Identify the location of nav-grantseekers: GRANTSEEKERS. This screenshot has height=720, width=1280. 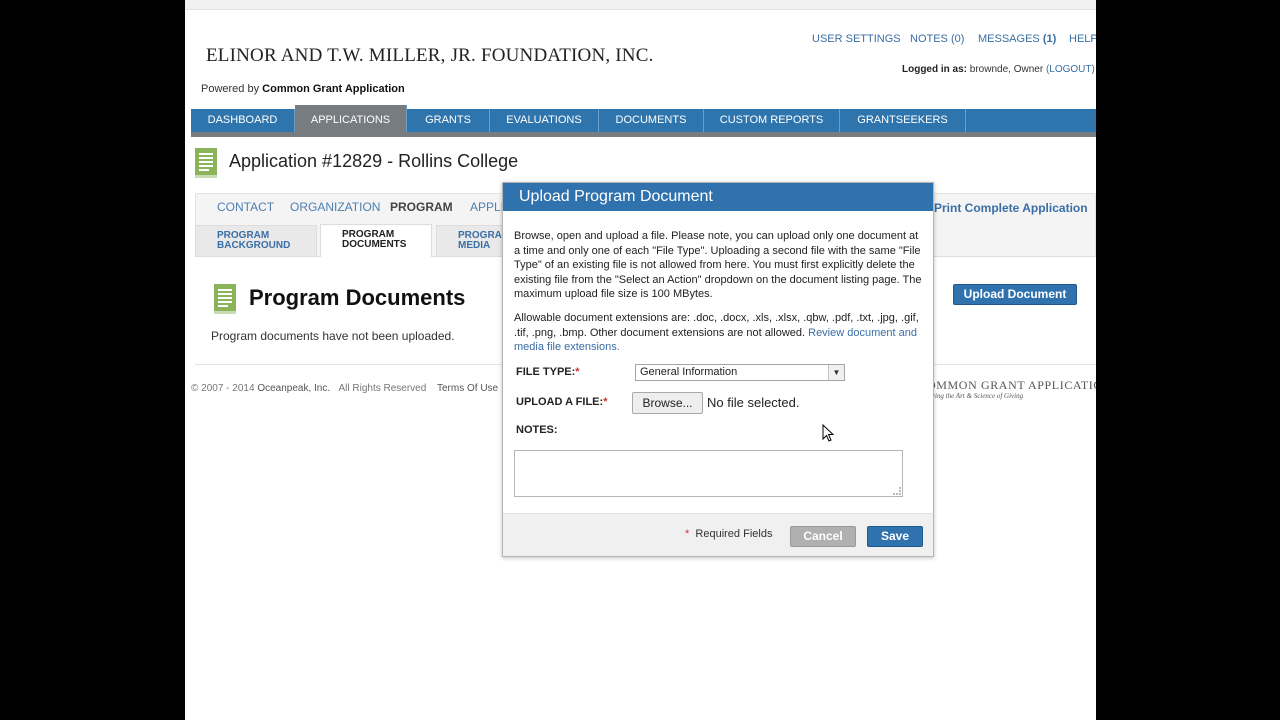
(903, 120).